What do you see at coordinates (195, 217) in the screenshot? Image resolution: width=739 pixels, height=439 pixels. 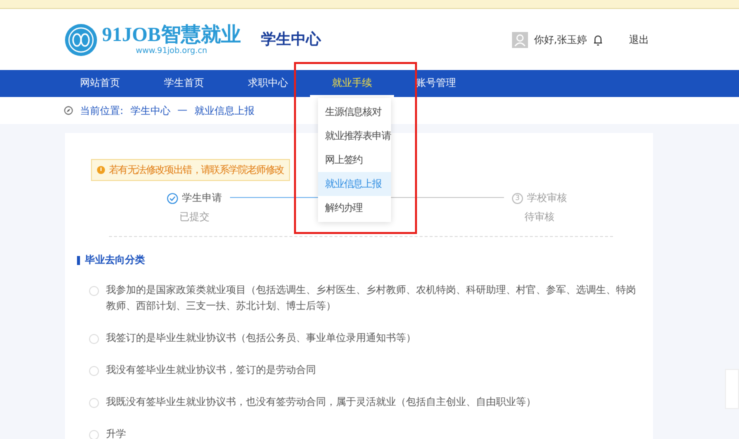 I see `step-status: 已提交` at bounding box center [195, 217].